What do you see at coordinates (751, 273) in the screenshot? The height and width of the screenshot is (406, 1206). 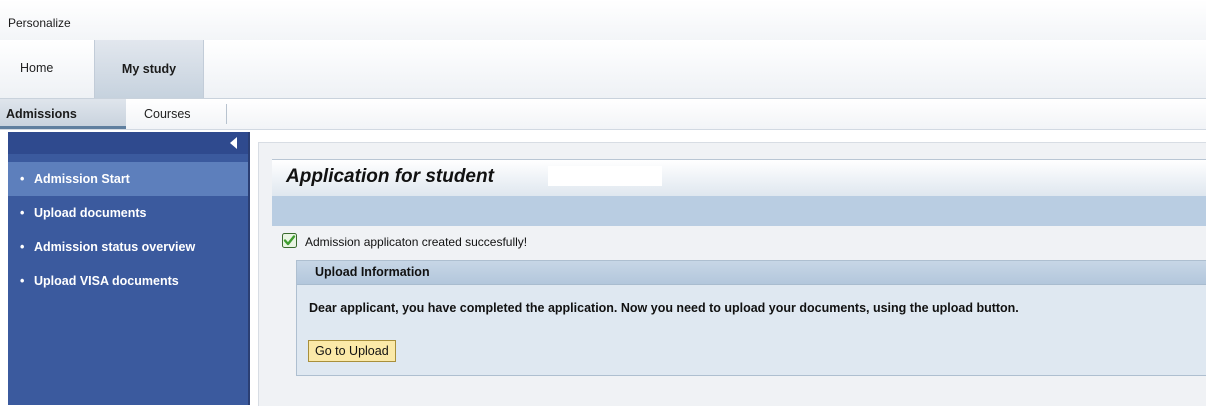 I see `upload-panel-header: Upload Information` at bounding box center [751, 273].